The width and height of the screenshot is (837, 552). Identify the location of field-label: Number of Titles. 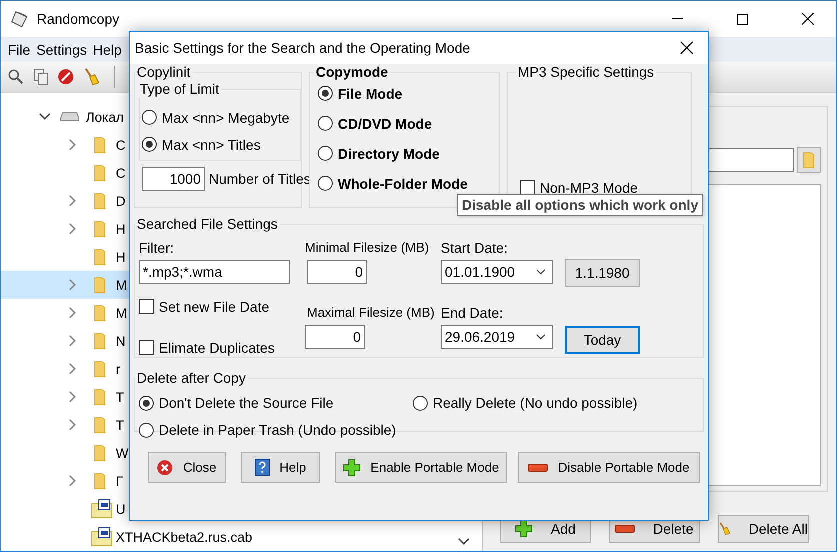
(260, 179).